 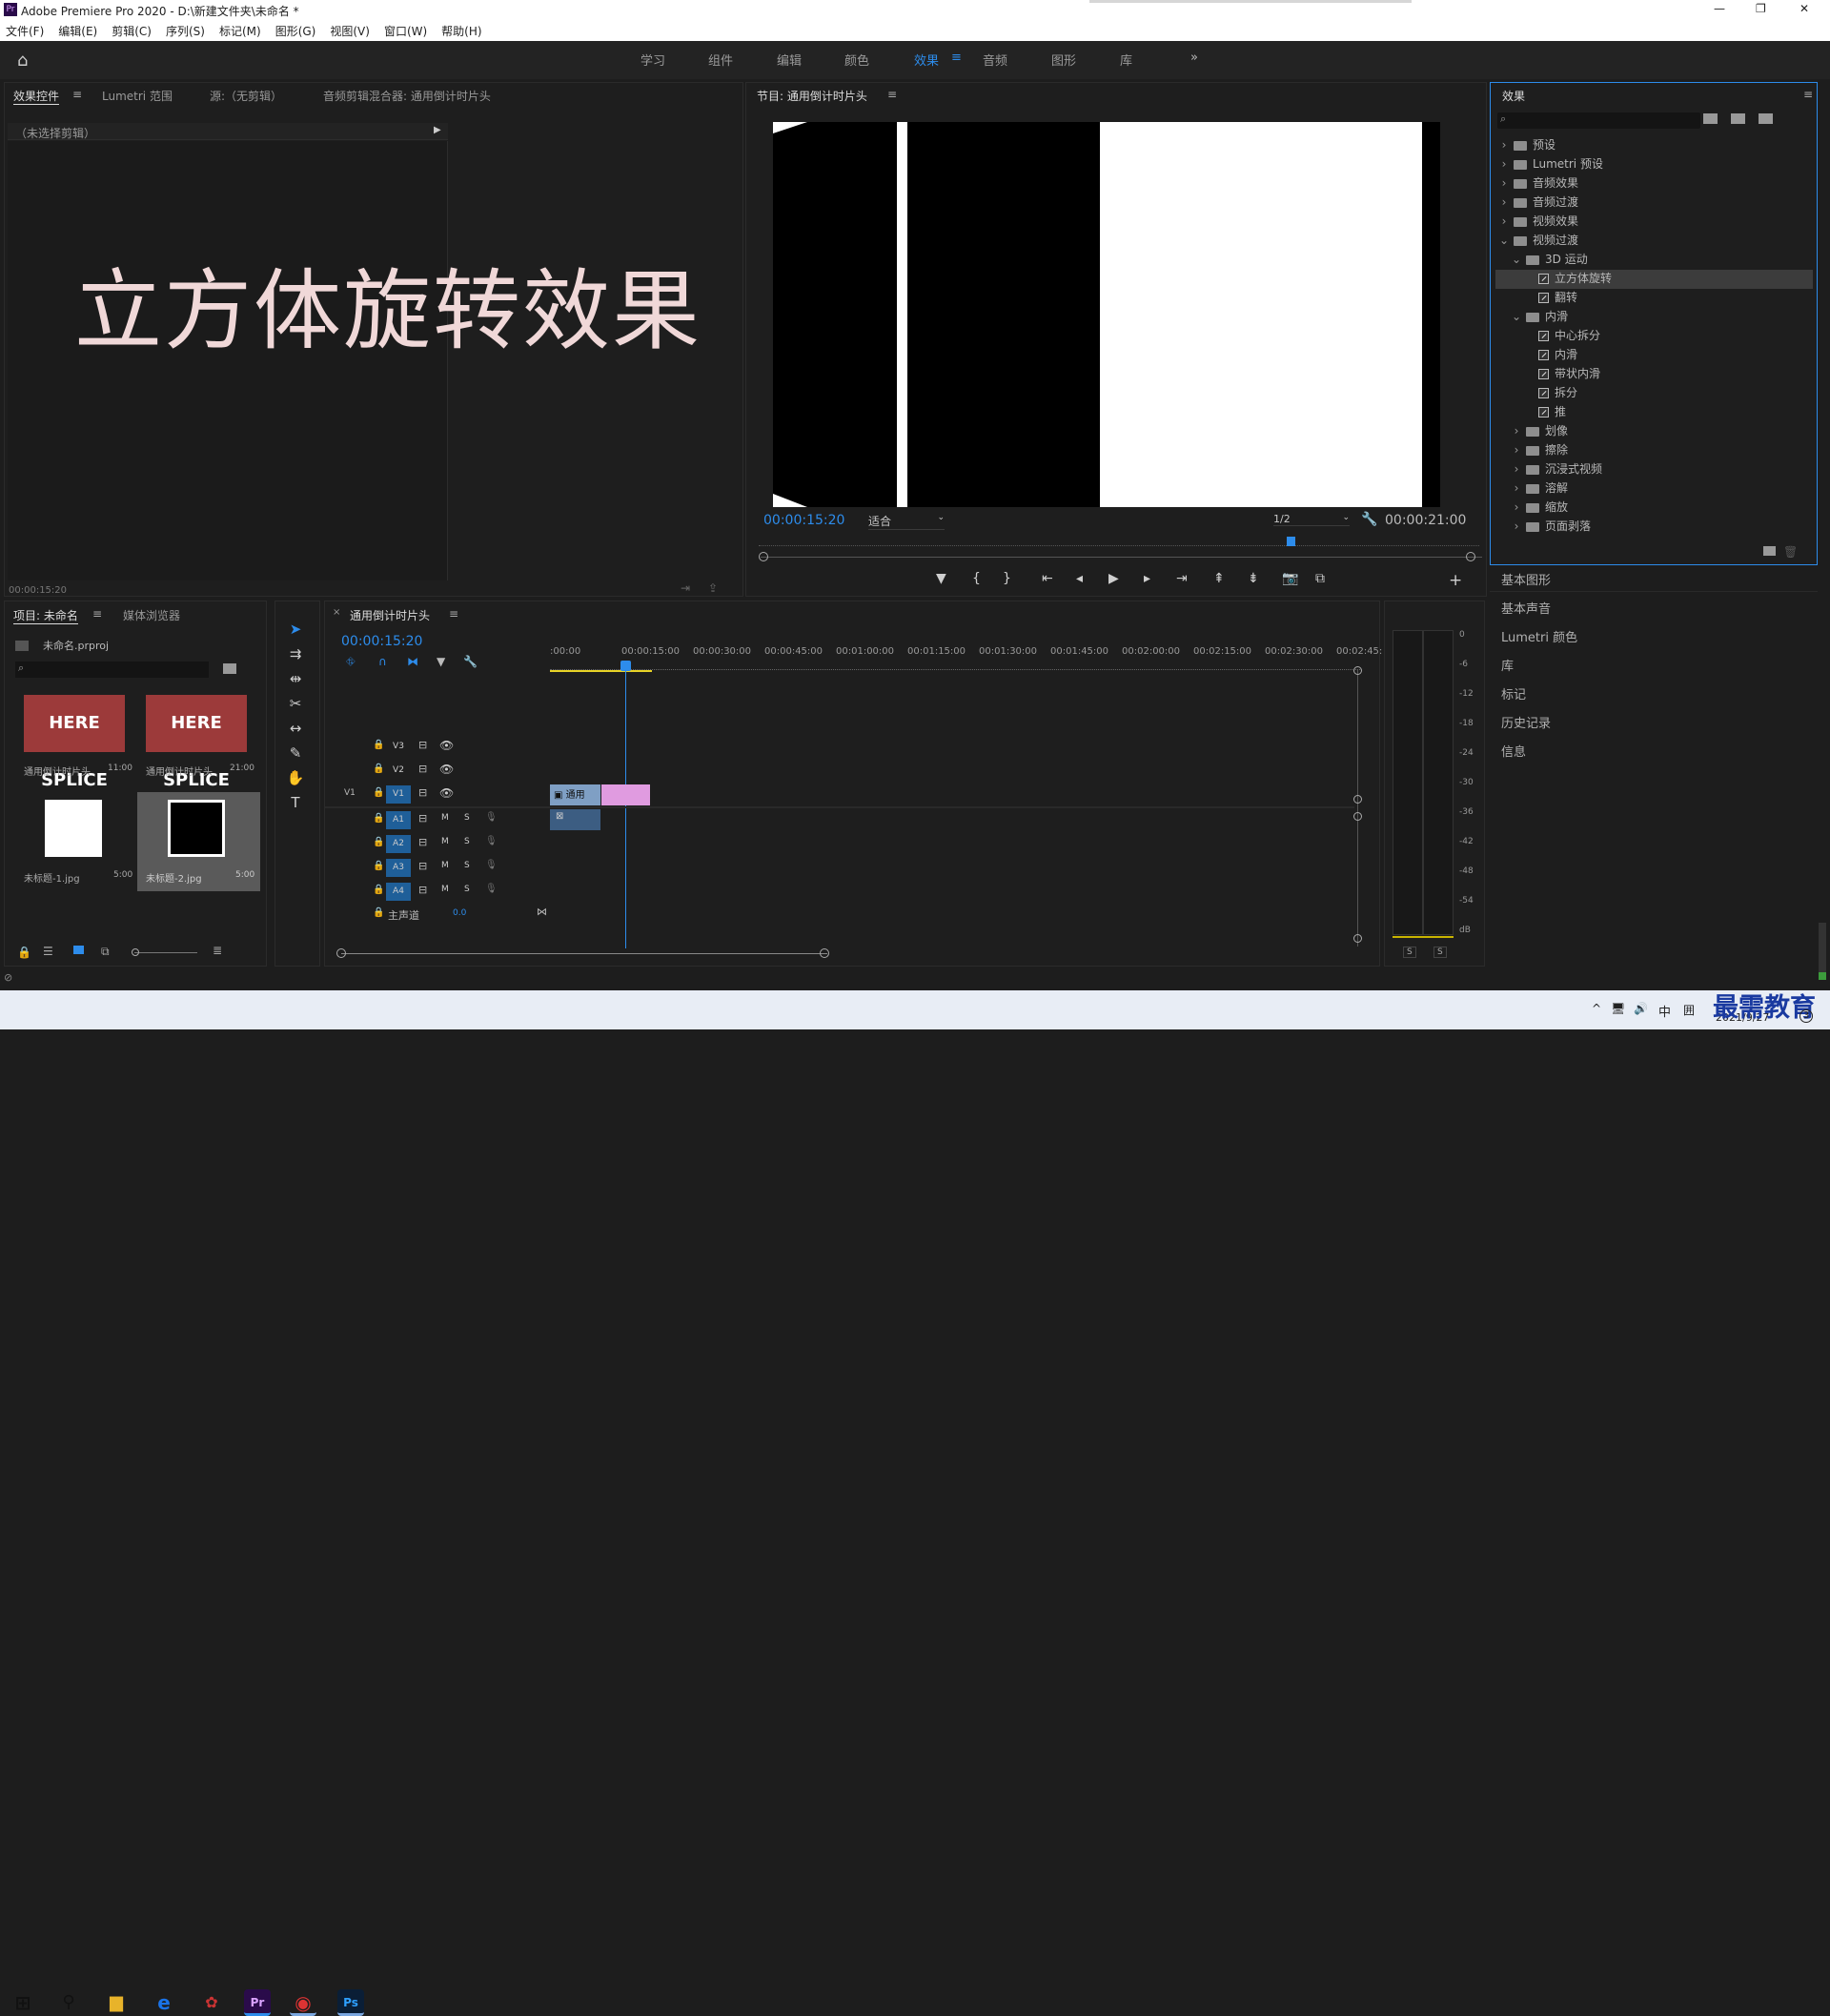 I want to click on file-explorer-icon: ▆, so click(x=116, y=2002).